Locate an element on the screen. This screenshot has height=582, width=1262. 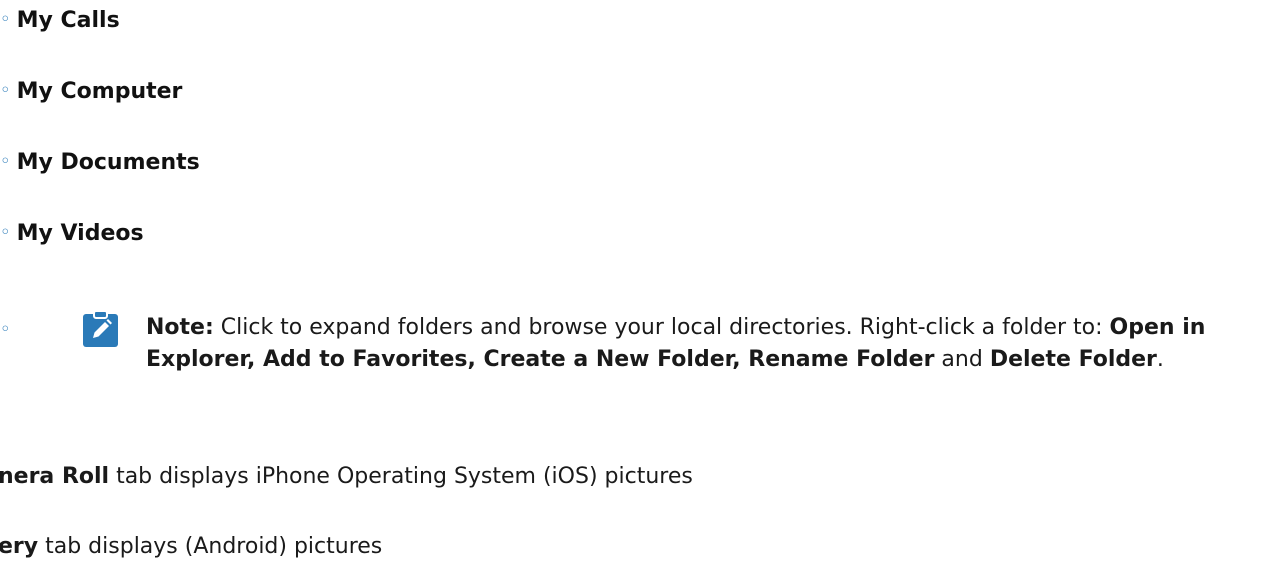
gallery-description: ery tab displays (Android) pictures is located at coordinates (191, 547).